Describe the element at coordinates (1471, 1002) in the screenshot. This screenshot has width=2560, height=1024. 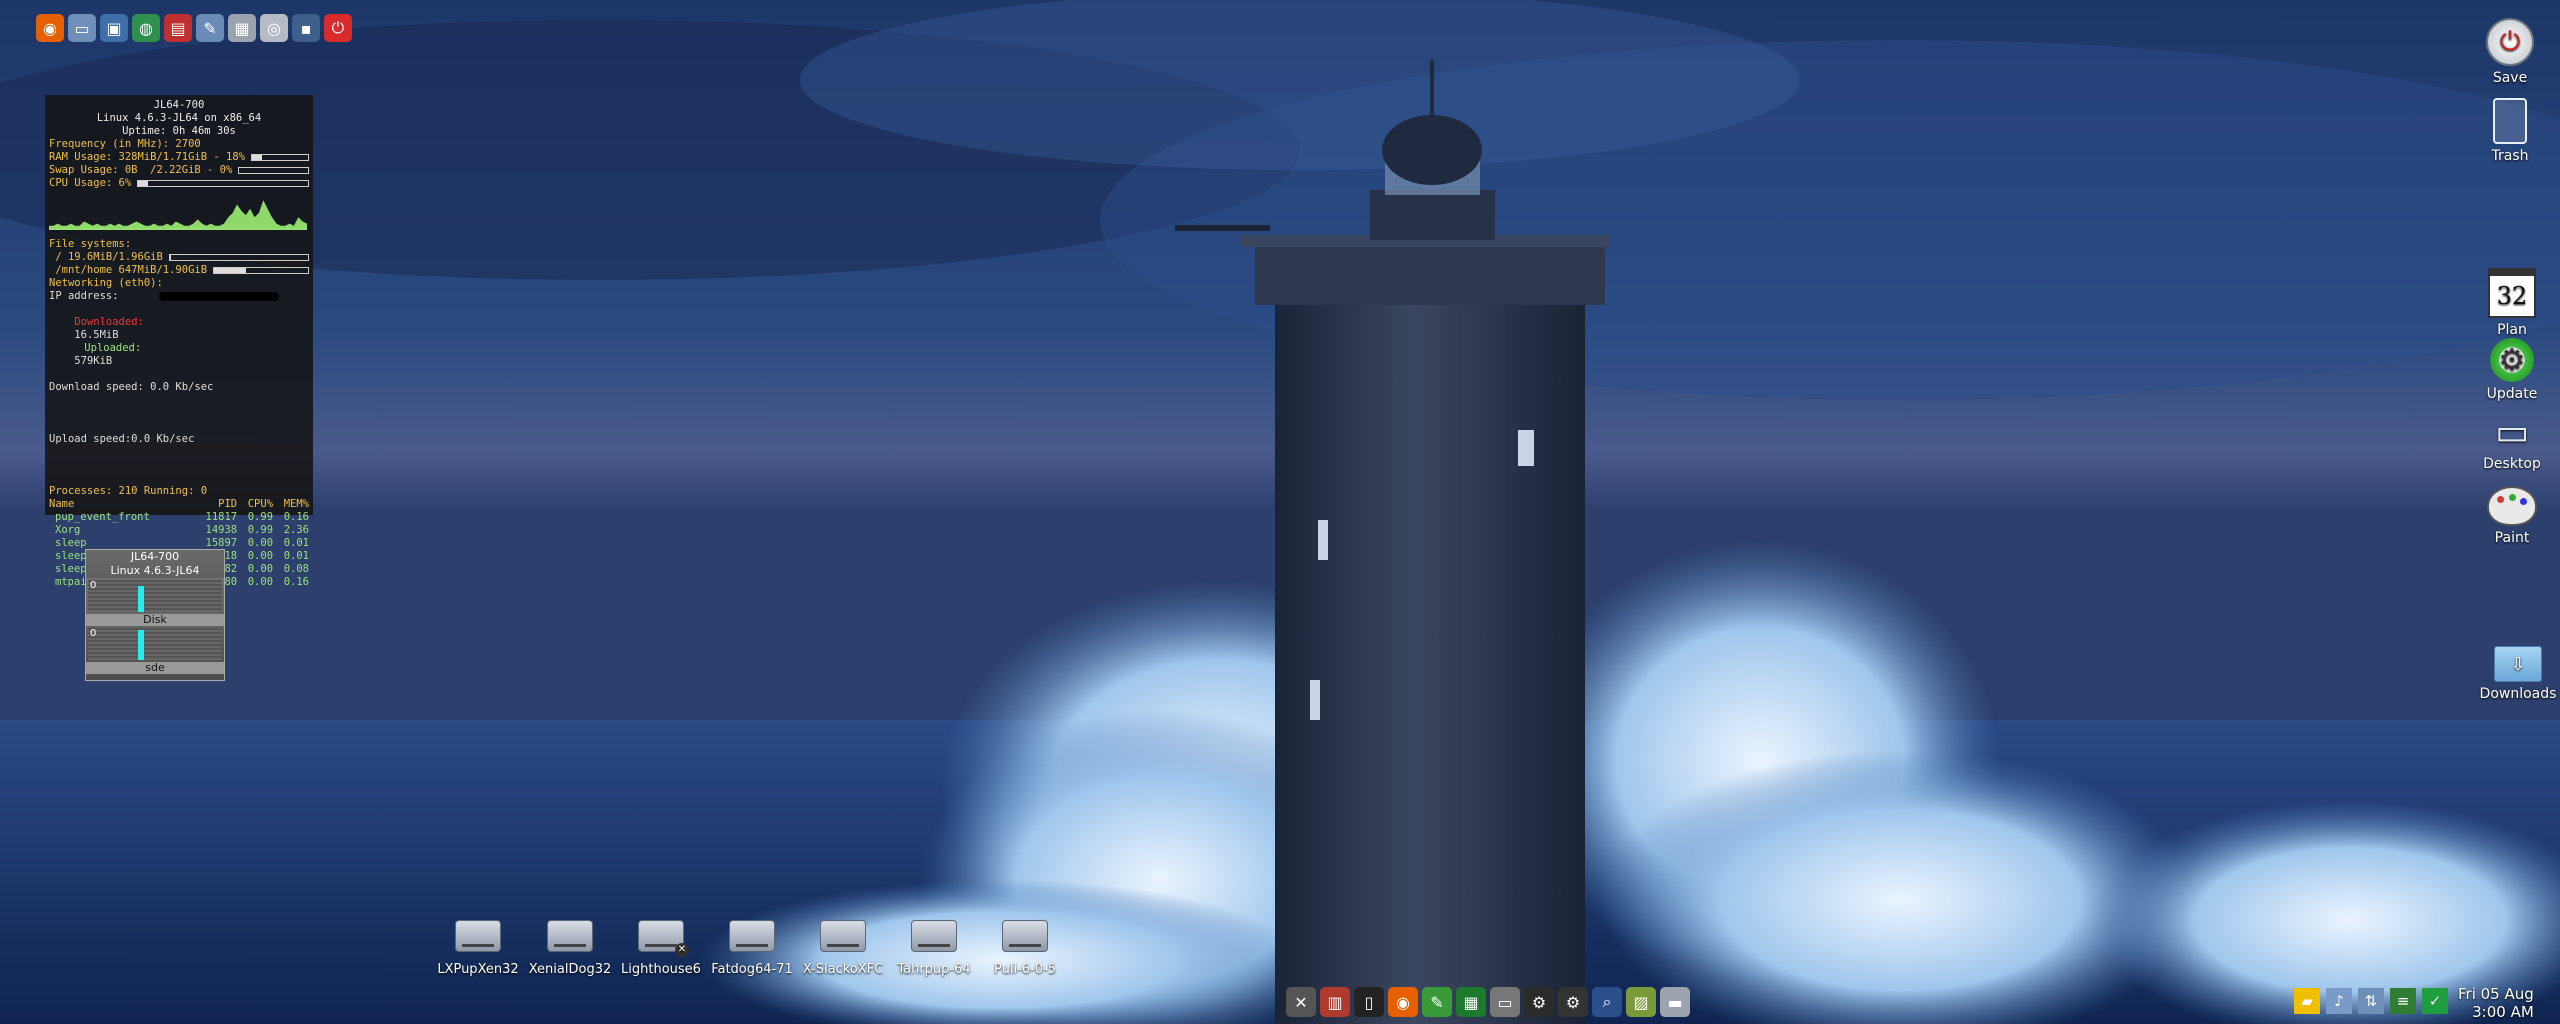
I see `spreadsheet-icon: ▦` at that location.